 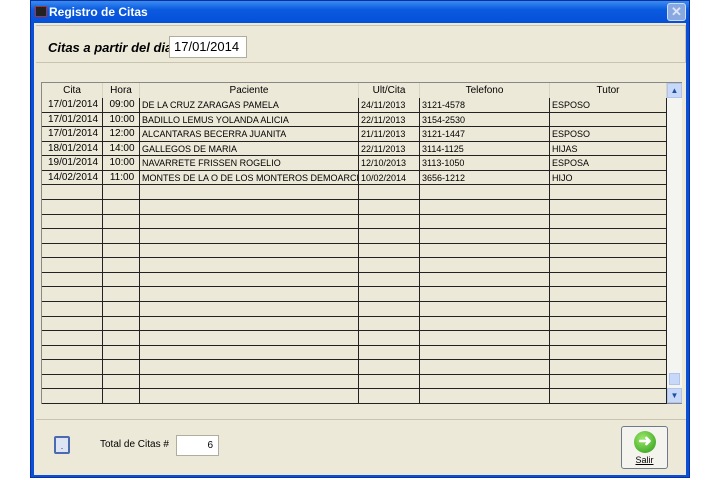 I want to click on grid-cell: 12/10/2013, so click(x=389, y=163).